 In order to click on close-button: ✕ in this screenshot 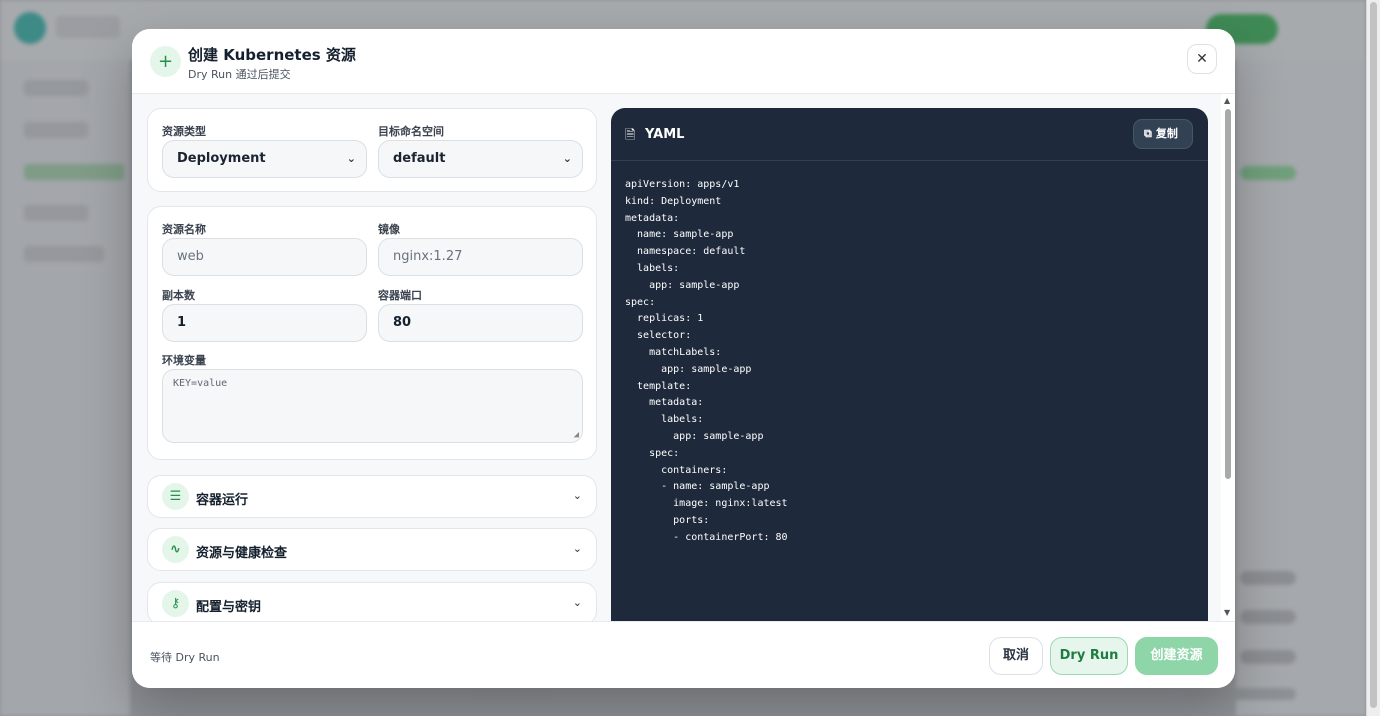, I will do `click(1202, 59)`.